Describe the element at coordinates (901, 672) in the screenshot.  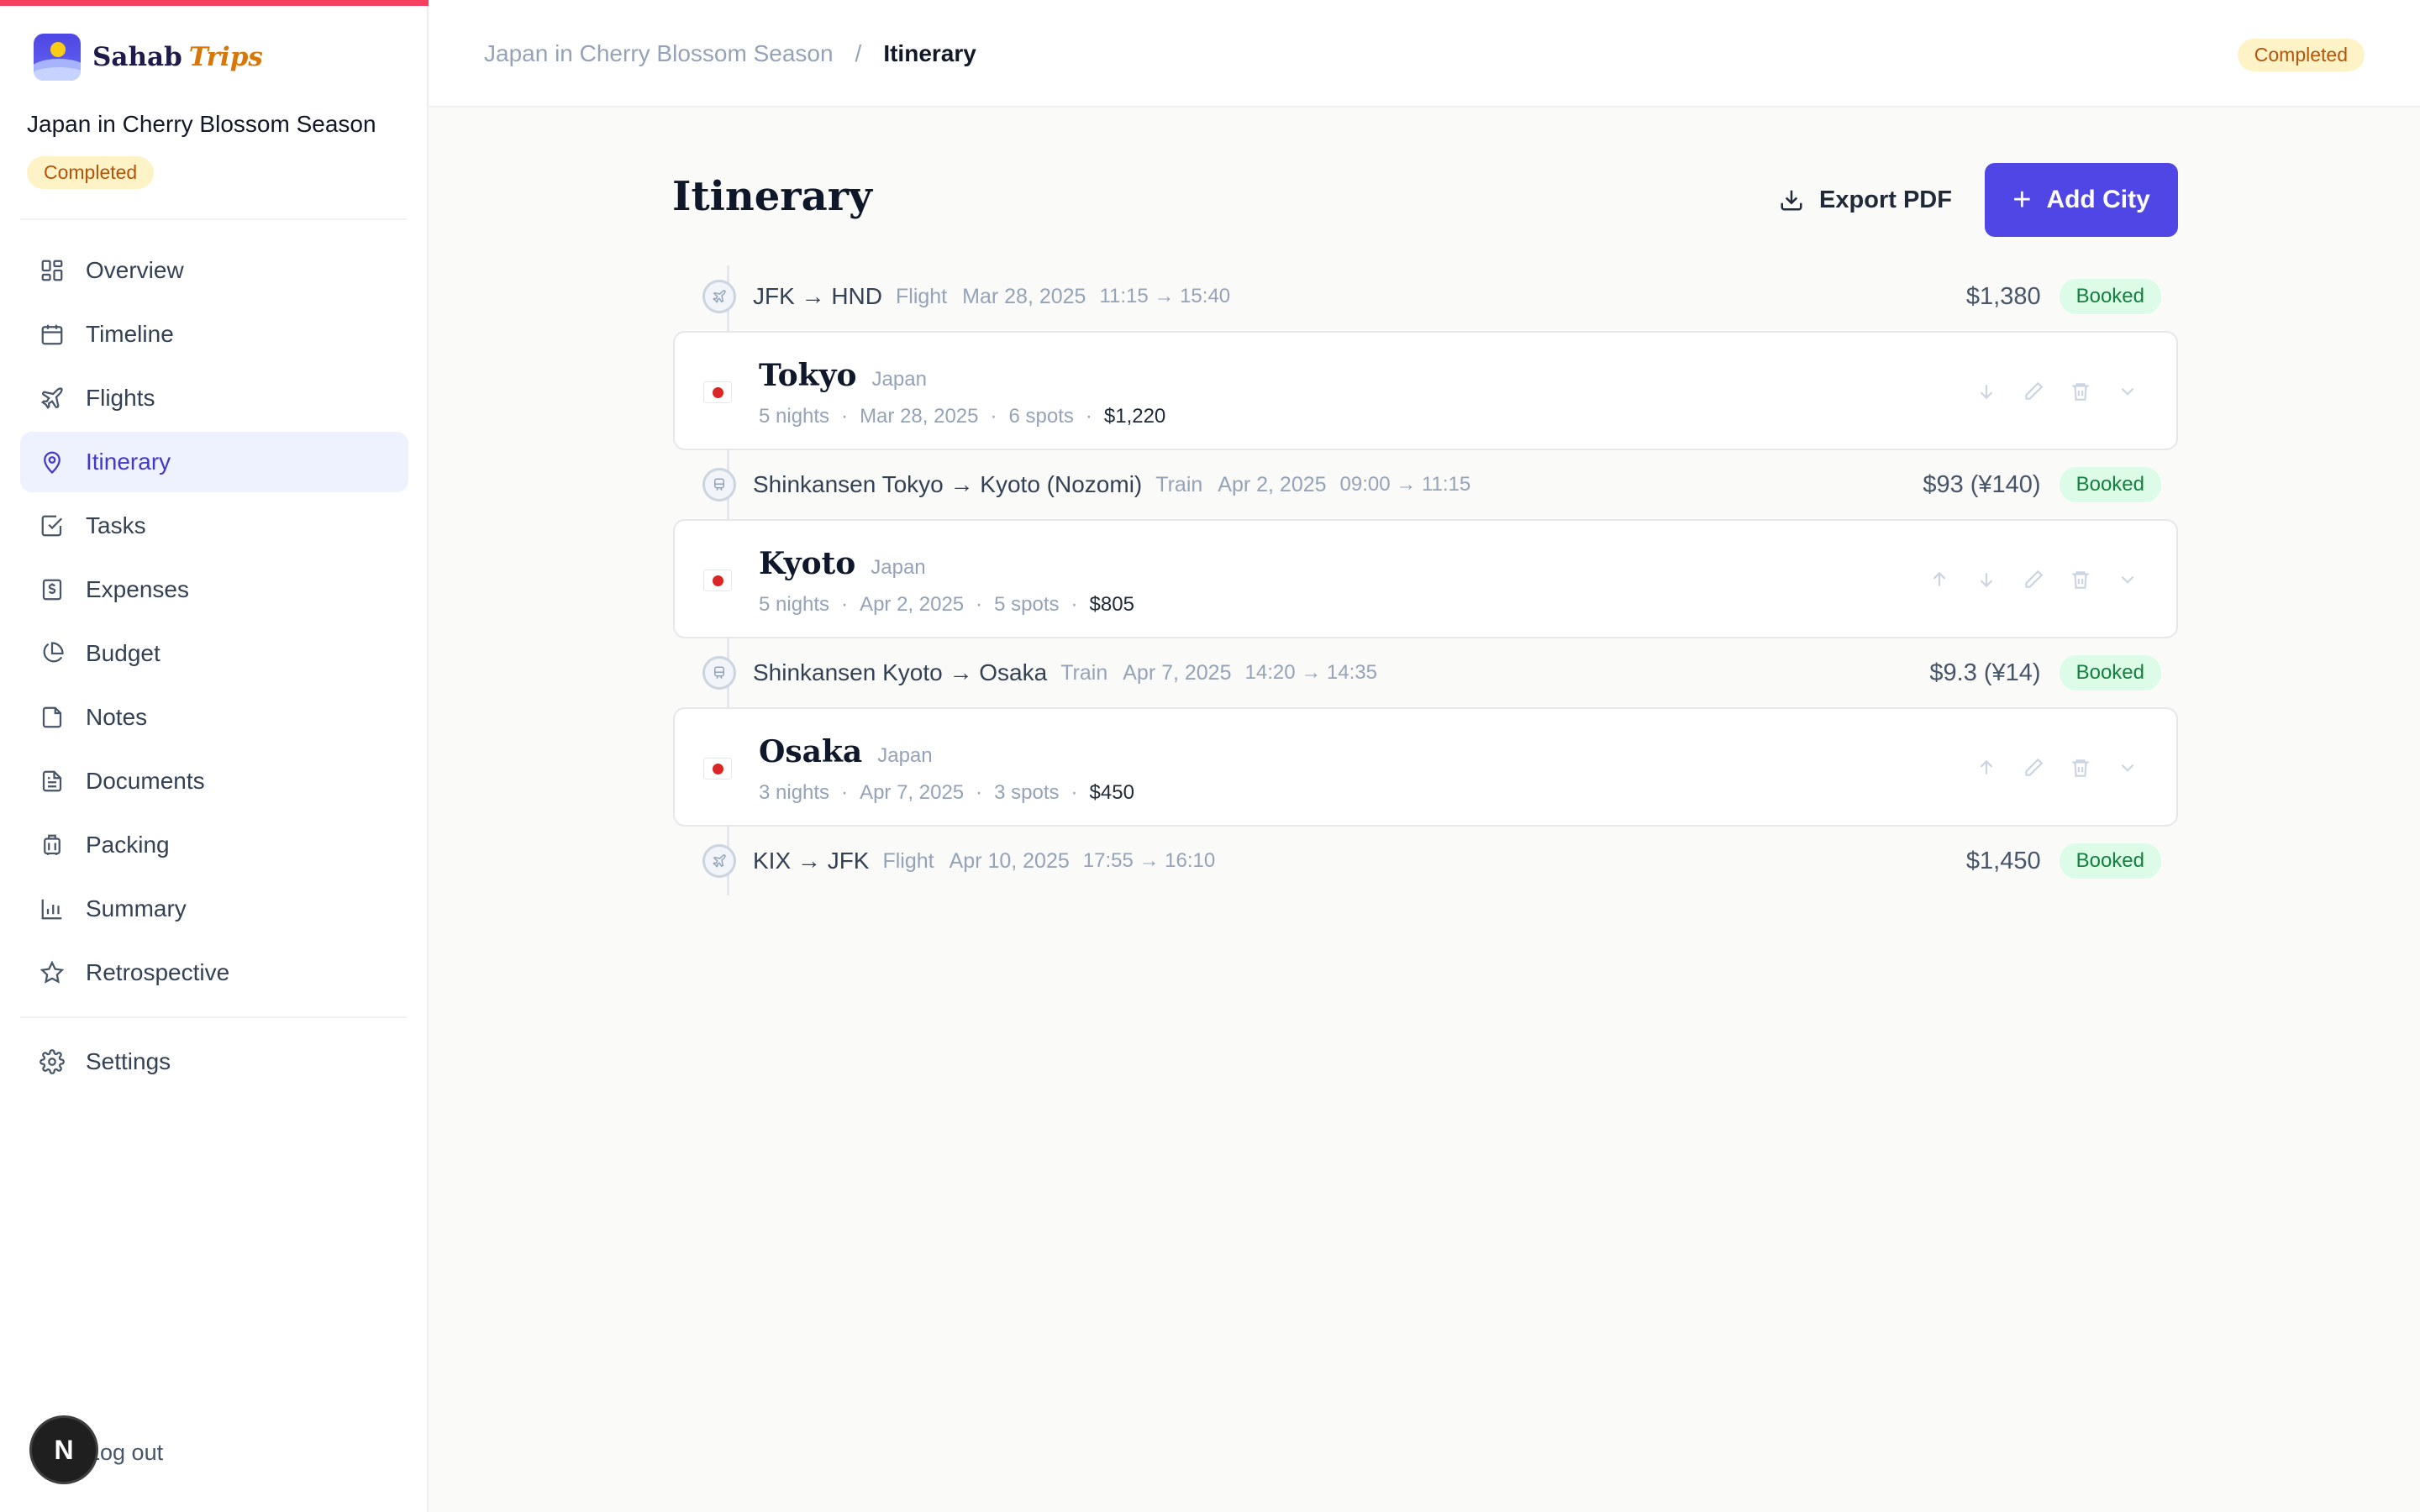
I see `segment-route: Shinkansen Kyoto → Osaka` at that location.